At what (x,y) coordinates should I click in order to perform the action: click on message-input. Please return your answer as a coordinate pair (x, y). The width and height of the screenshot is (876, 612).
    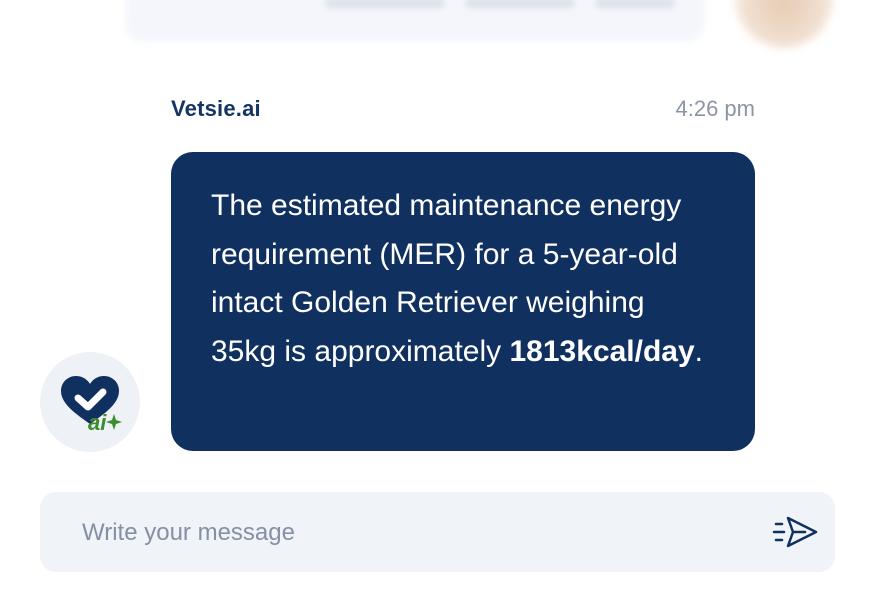
    Looking at the image, I should click on (422, 533).